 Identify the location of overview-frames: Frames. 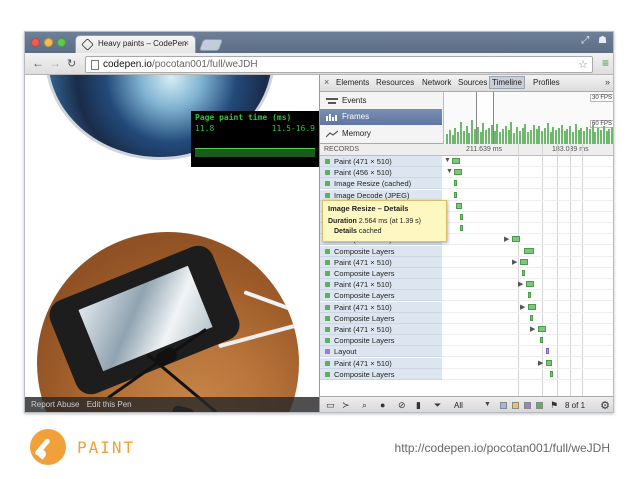
(381, 117).